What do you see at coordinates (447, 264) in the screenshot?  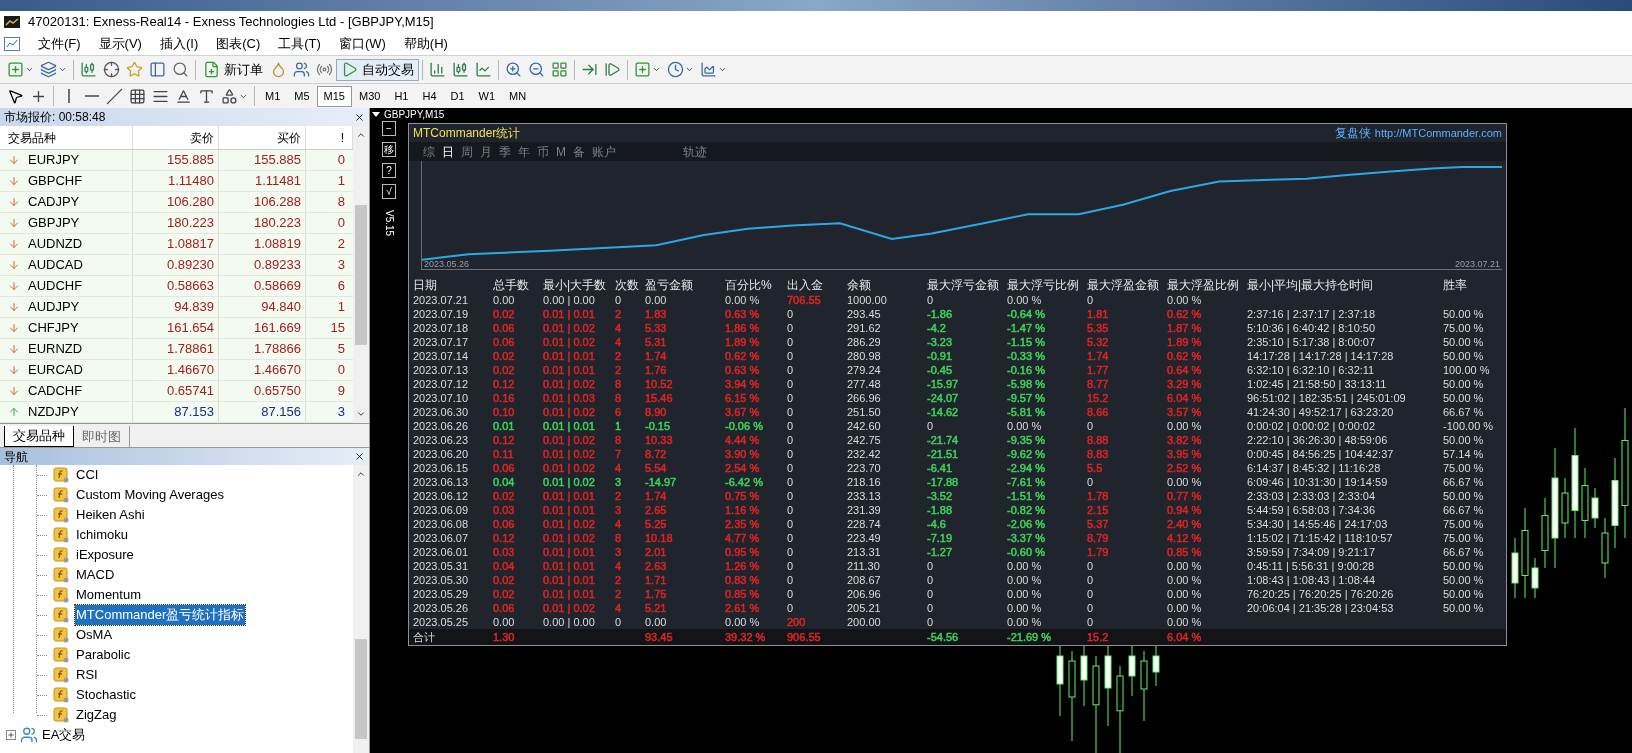 I see `axis-label: 2023.05.26` at bounding box center [447, 264].